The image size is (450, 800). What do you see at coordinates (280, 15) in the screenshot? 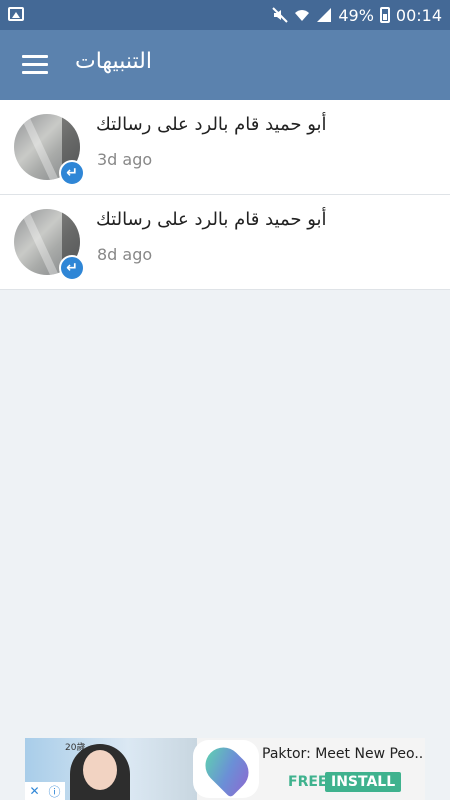
I see `mute-icon` at bounding box center [280, 15].